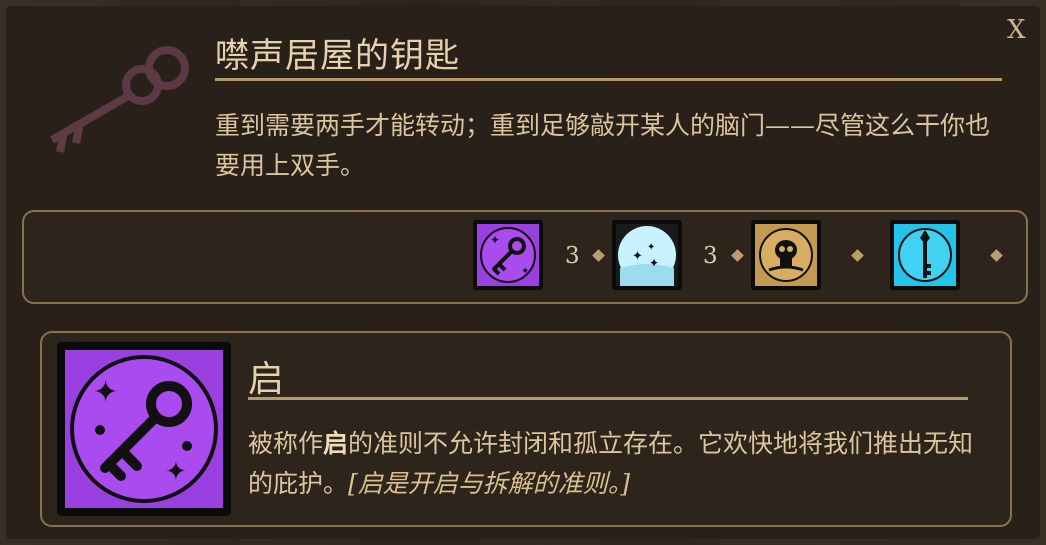 The height and width of the screenshot is (545, 1046). Describe the element at coordinates (286, 443) in the screenshot. I see `aspect-desc-part1: 被称作` at that location.